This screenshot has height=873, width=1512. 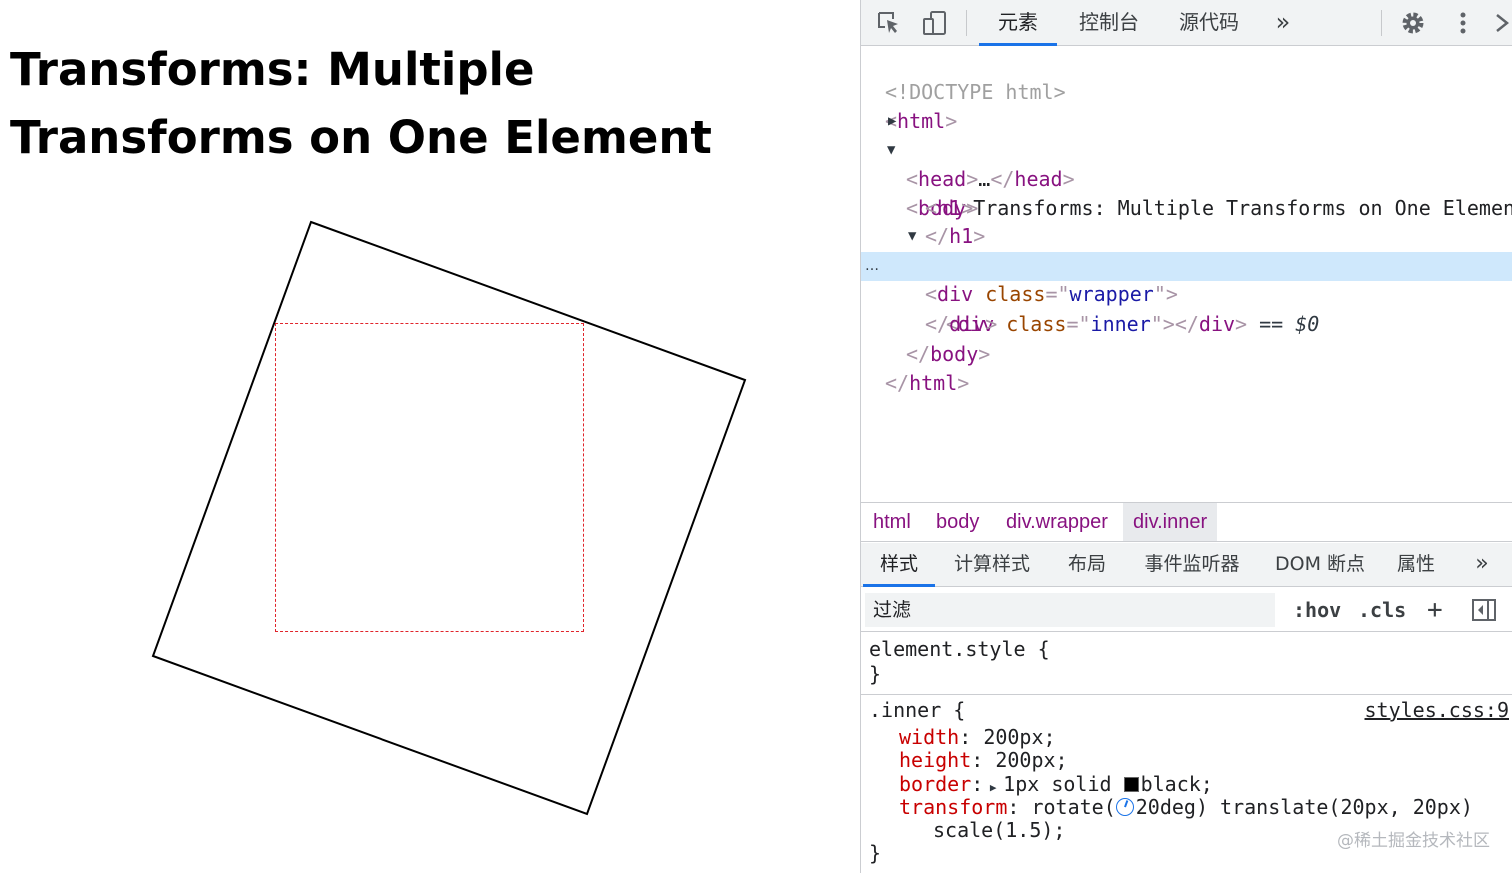 What do you see at coordinates (1186, 76) in the screenshot?
I see `dom-node-doctype: <!DOCTYPE html>` at bounding box center [1186, 76].